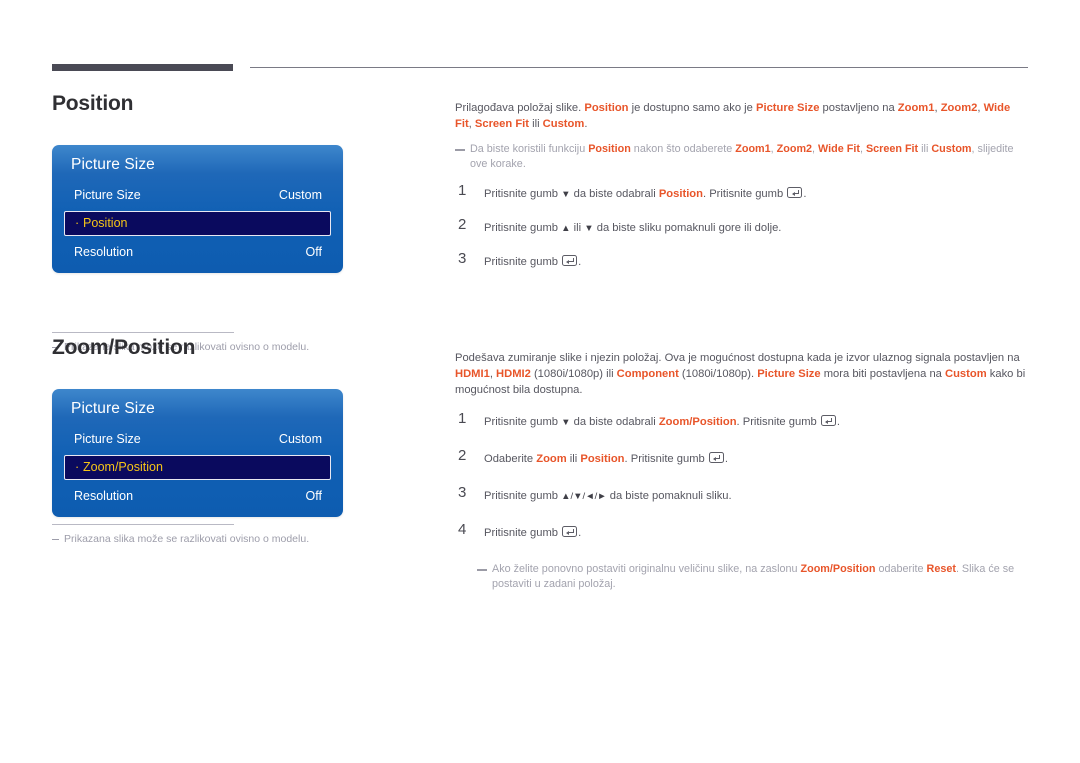 The width and height of the screenshot is (1080, 763). I want to click on subnote-text: odaberite, so click(901, 569).